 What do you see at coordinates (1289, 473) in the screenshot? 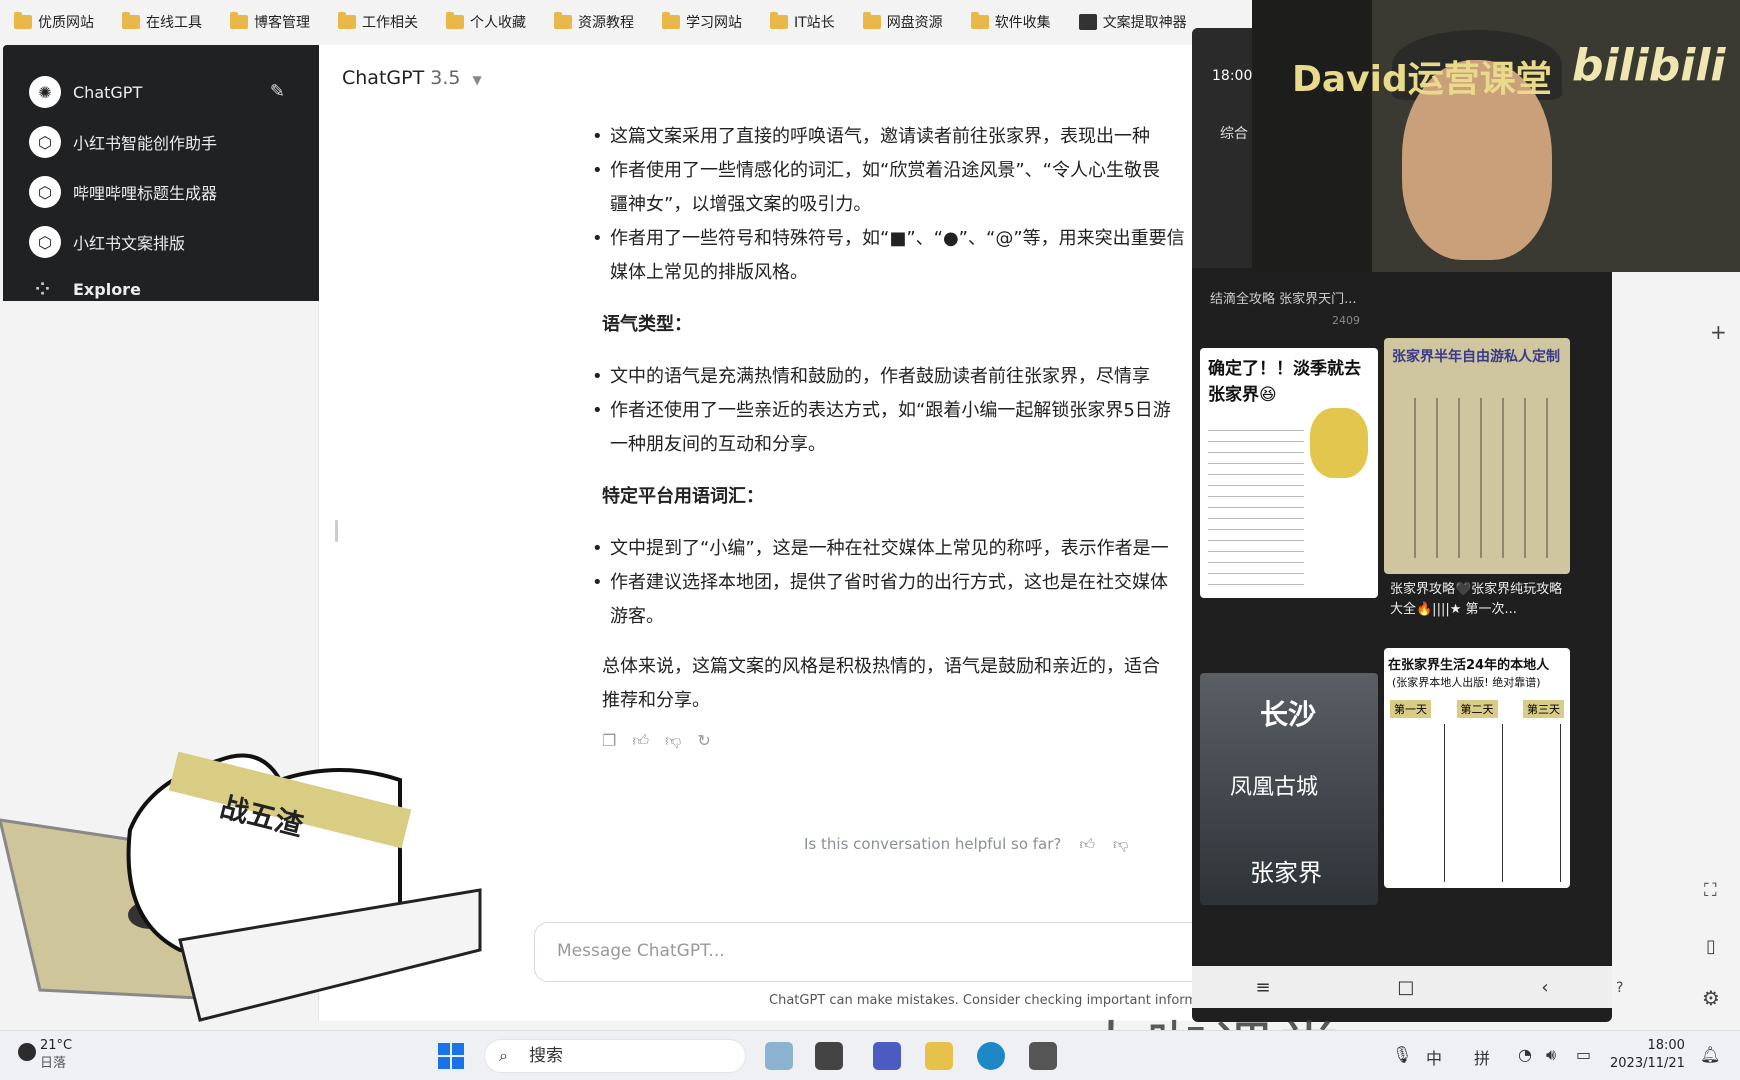
I see `post-card: 确定了！！淡季就去张家界😆` at bounding box center [1289, 473].